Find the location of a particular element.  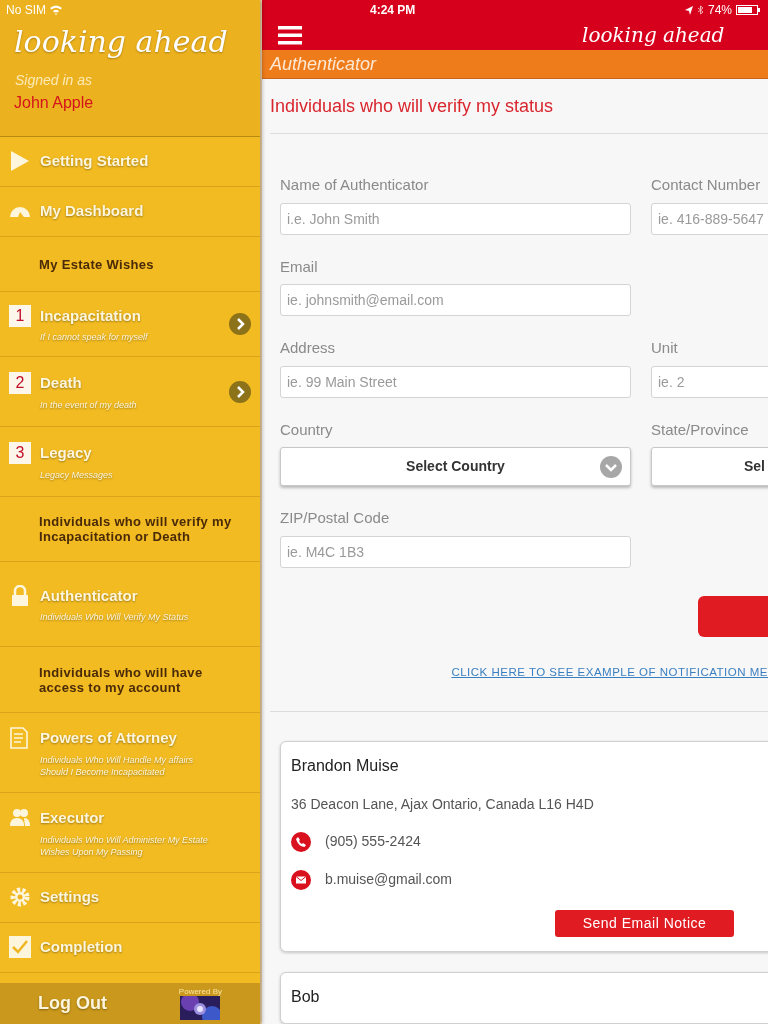

field-label: Contact Number is located at coordinates (706, 185).